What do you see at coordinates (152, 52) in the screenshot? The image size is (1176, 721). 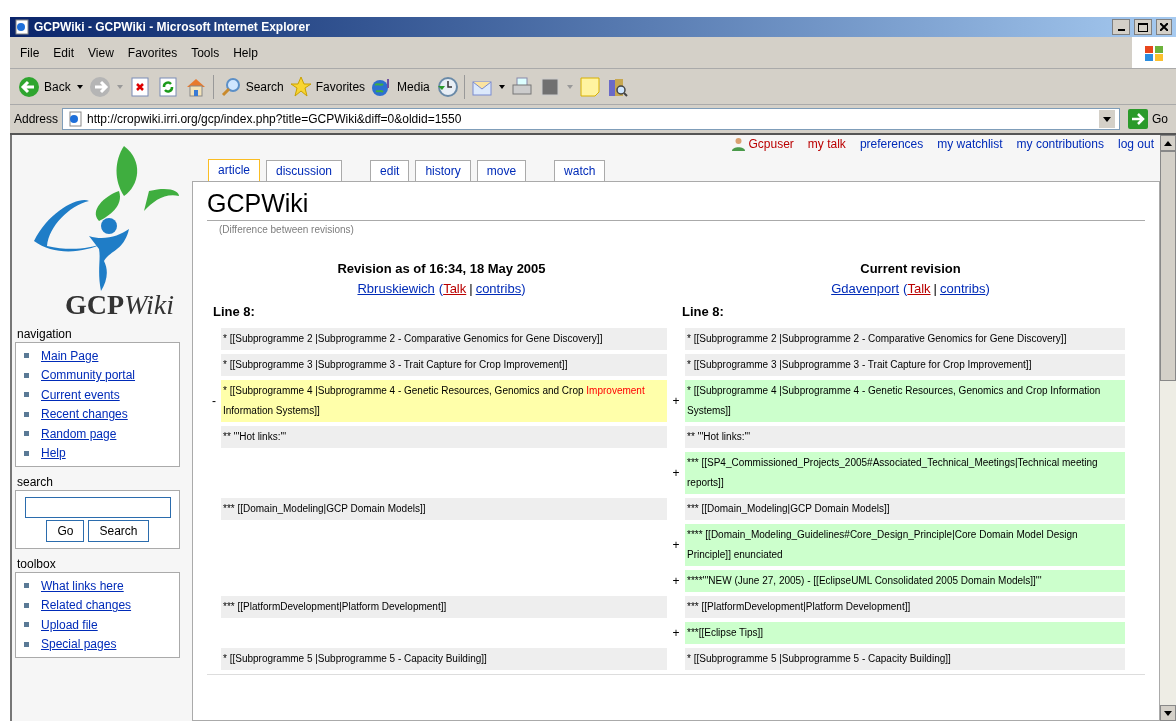 I see `menu-item: Favorites` at bounding box center [152, 52].